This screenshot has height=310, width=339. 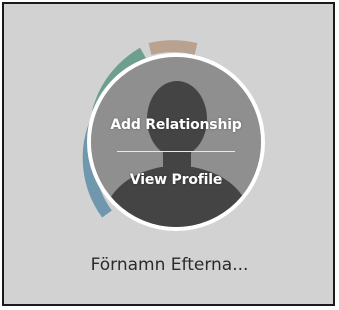 What do you see at coordinates (176, 180) in the screenshot?
I see `view-profile-button: View Profile` at bounding box center [176, 180].